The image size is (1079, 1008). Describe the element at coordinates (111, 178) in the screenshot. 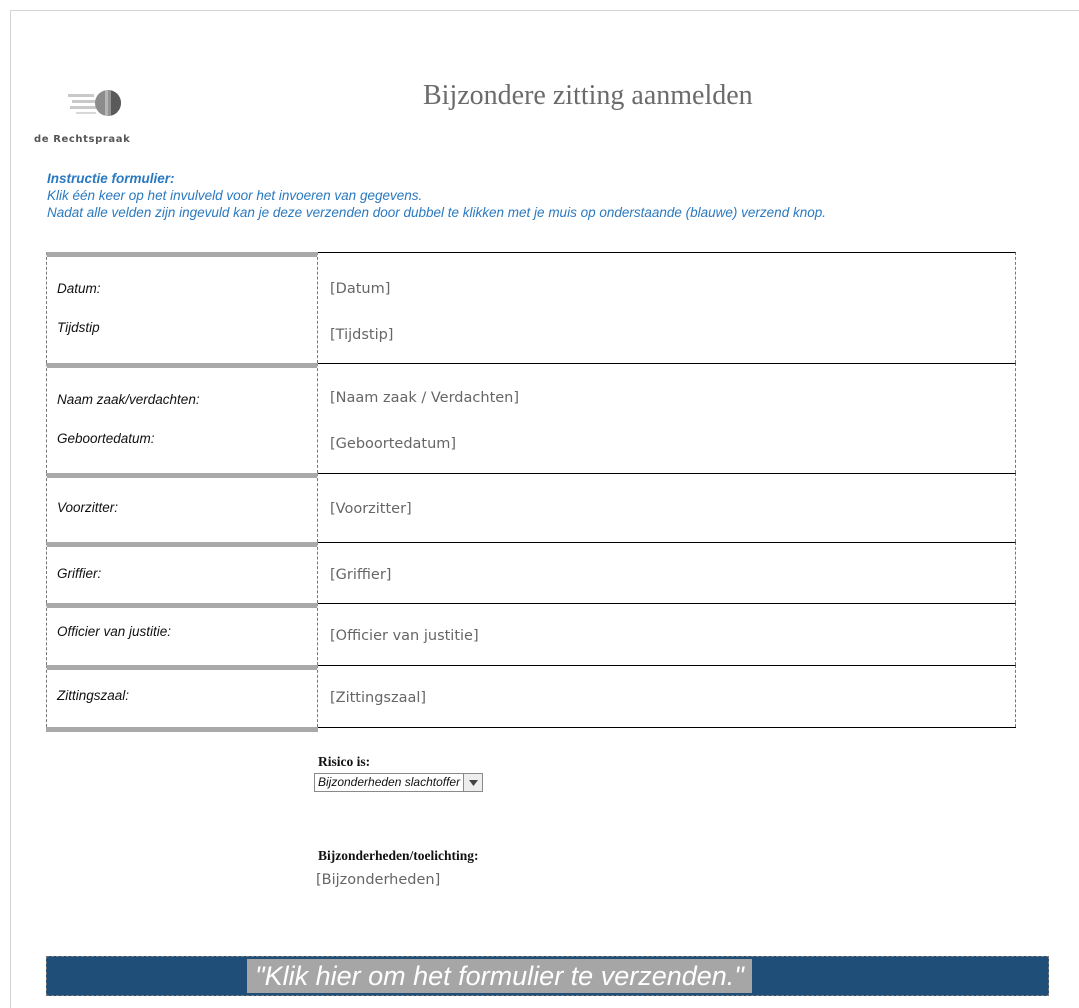

I see `instructions-heading: Instructie formulier:` at that location.